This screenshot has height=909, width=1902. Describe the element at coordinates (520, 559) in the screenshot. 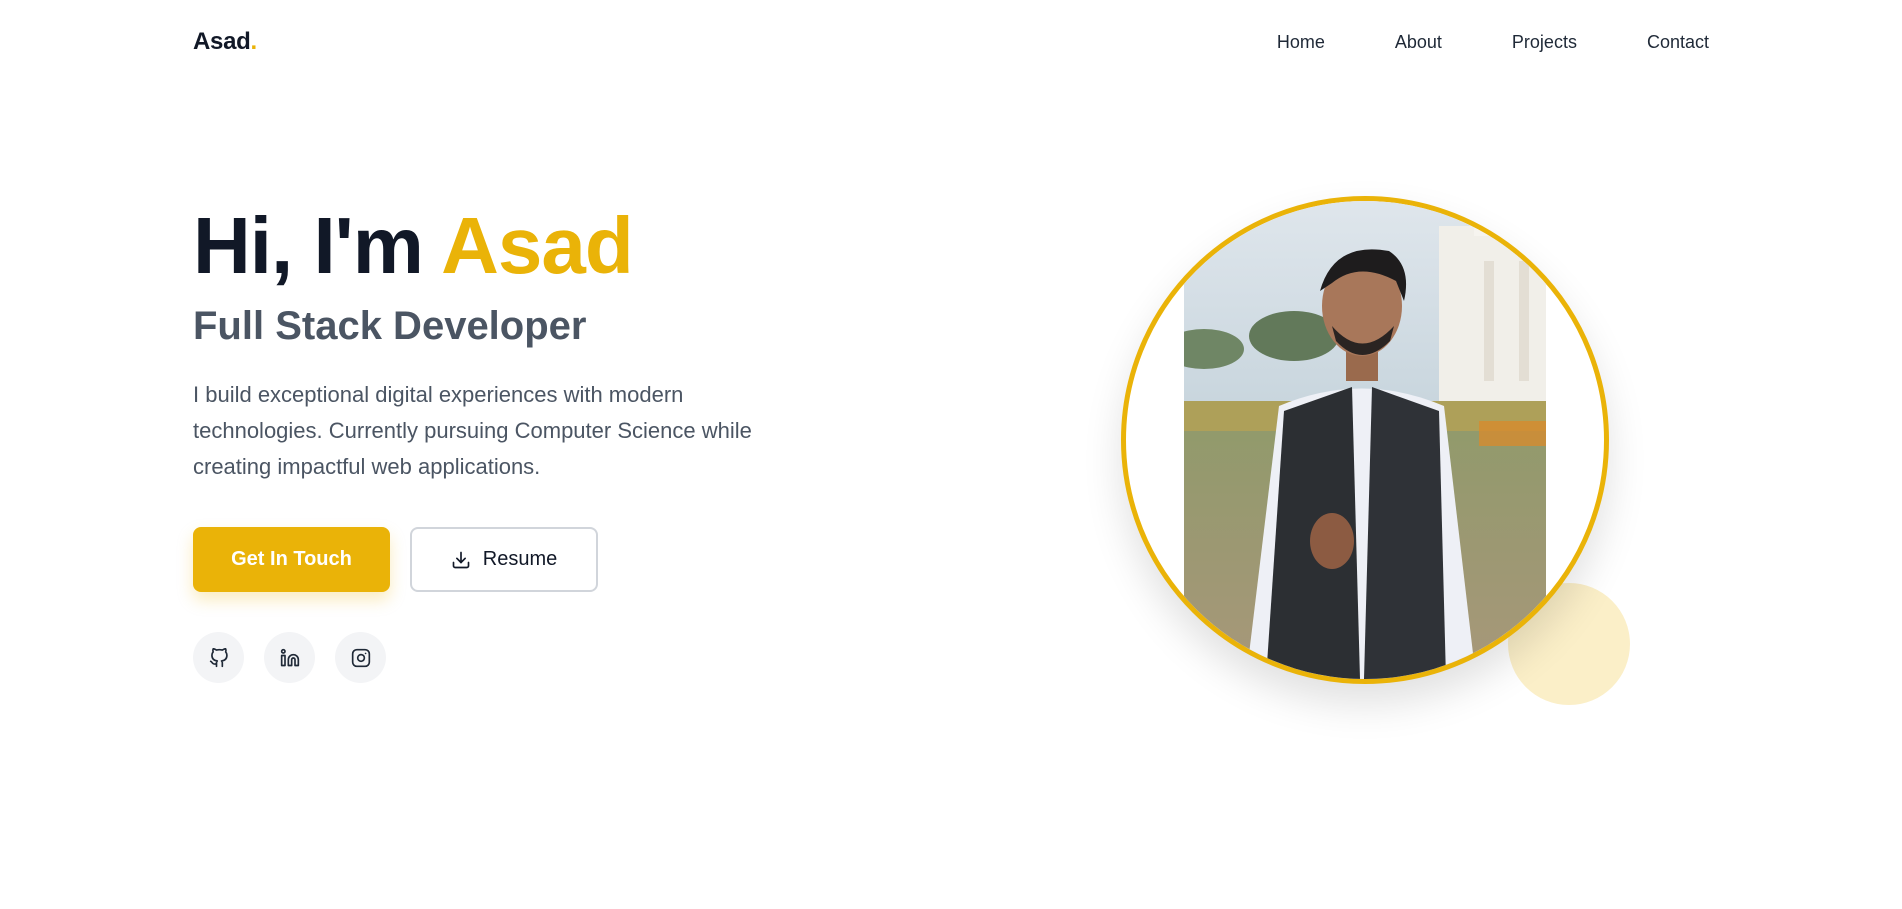

I see `resume-button-label: Resume` at that location.